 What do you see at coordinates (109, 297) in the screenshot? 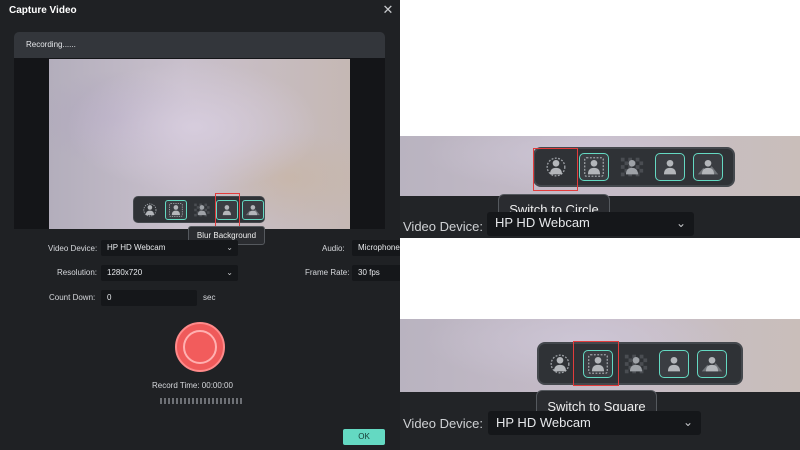
I see `count-down-value: 0` at bounding box center [109, 297].